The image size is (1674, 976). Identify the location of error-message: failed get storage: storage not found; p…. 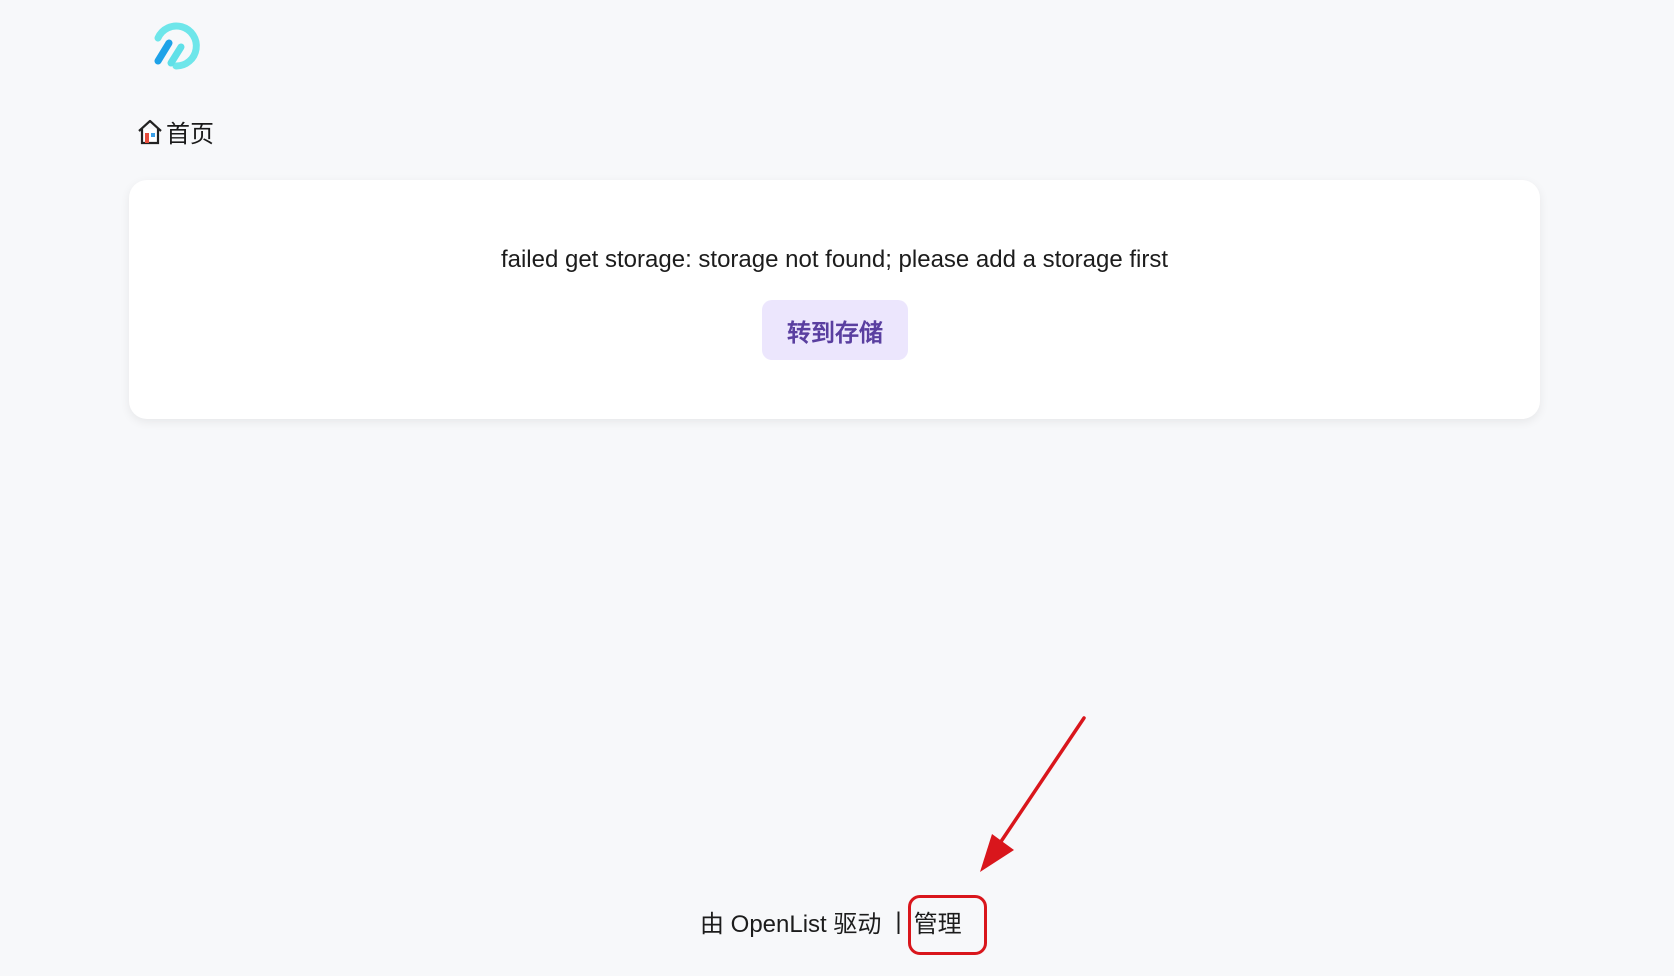
(834, 259).